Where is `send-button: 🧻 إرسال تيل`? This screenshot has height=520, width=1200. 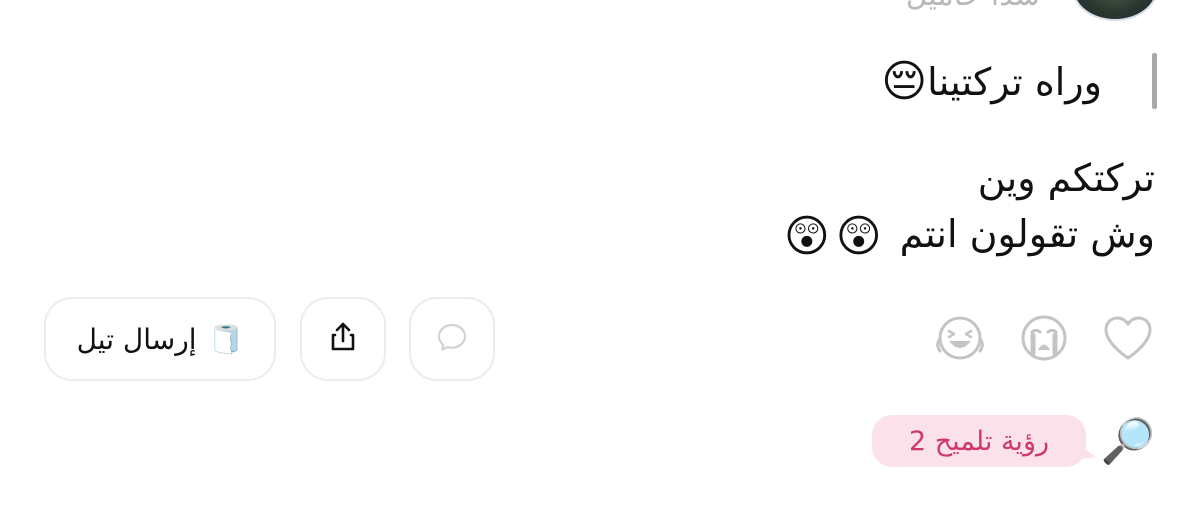 send-button: 🧻 إرسال تيل is located at coordinates (160, 339).